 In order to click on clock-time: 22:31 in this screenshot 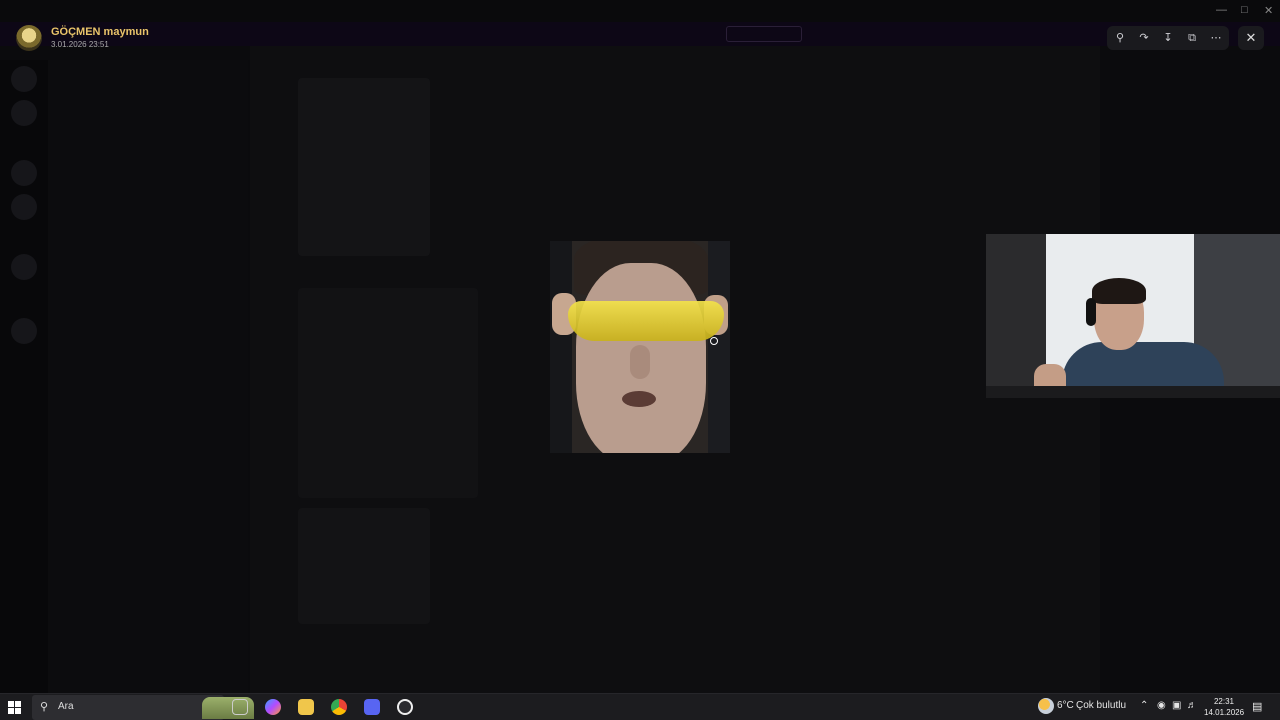, I will do `click(1224, 701)`.